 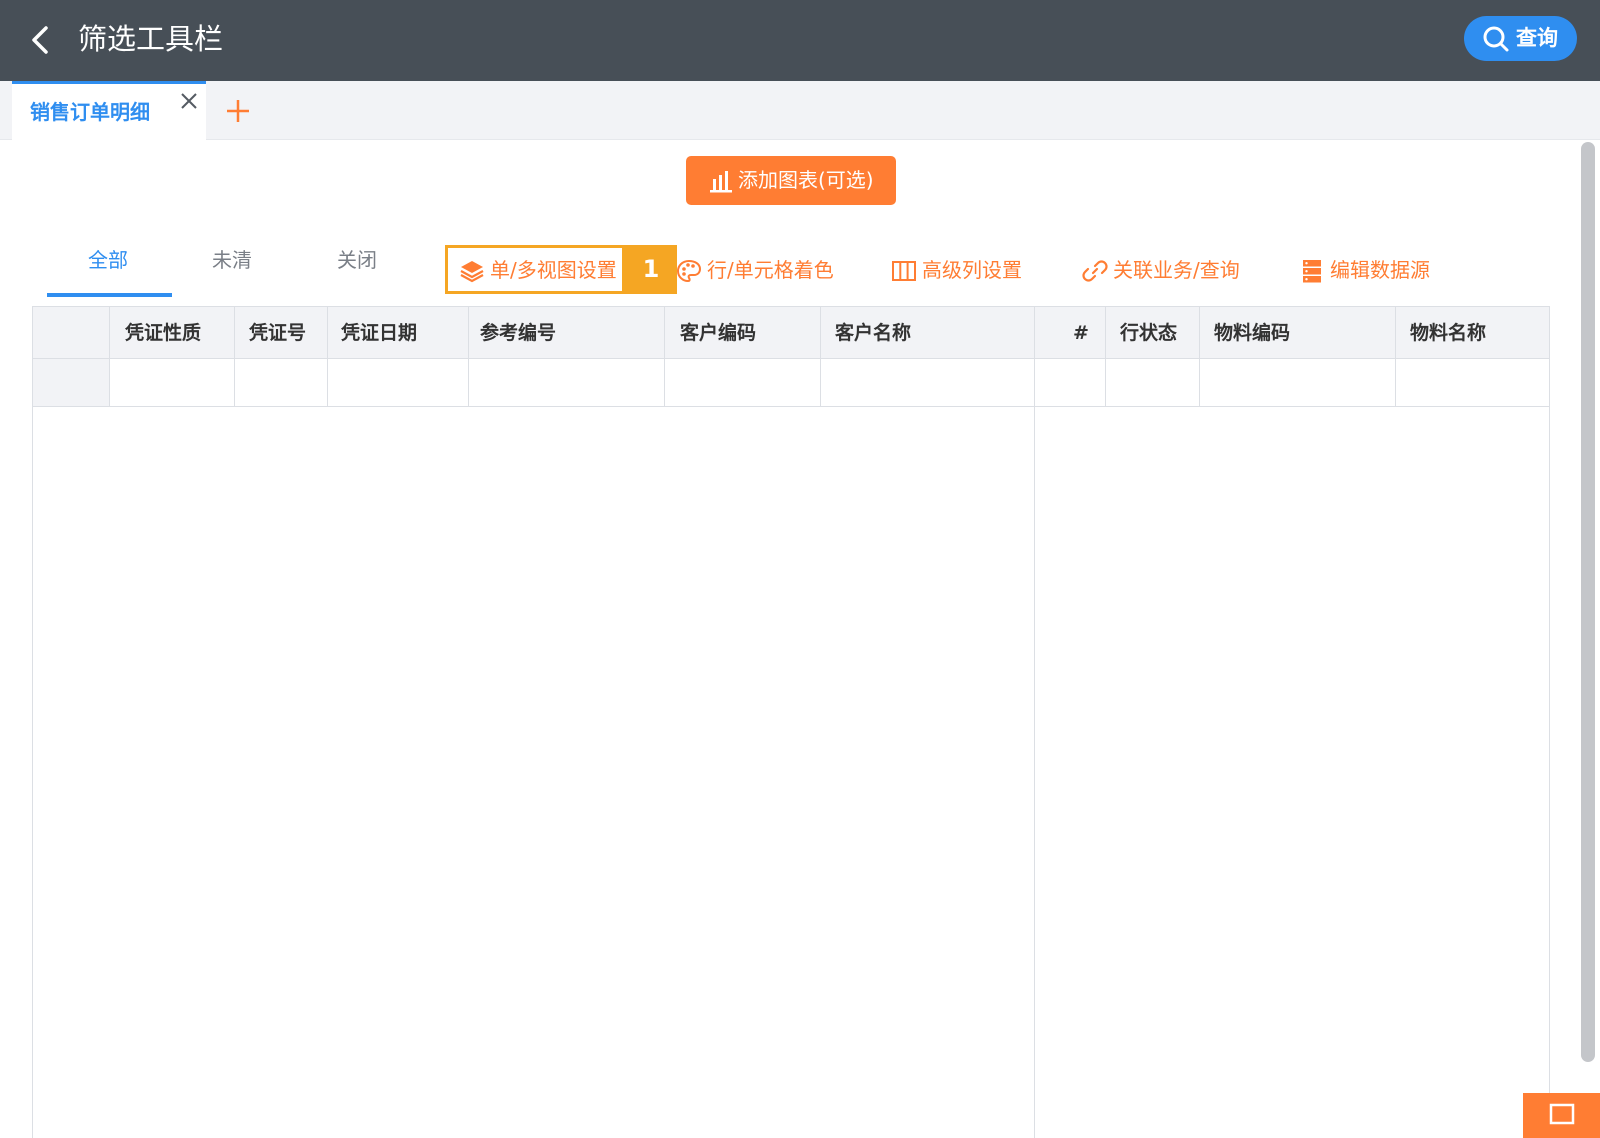 What do you see at coordinates (689, 271) in the screenshot?
I see `palette-icon` at bounding box center [689, 271].